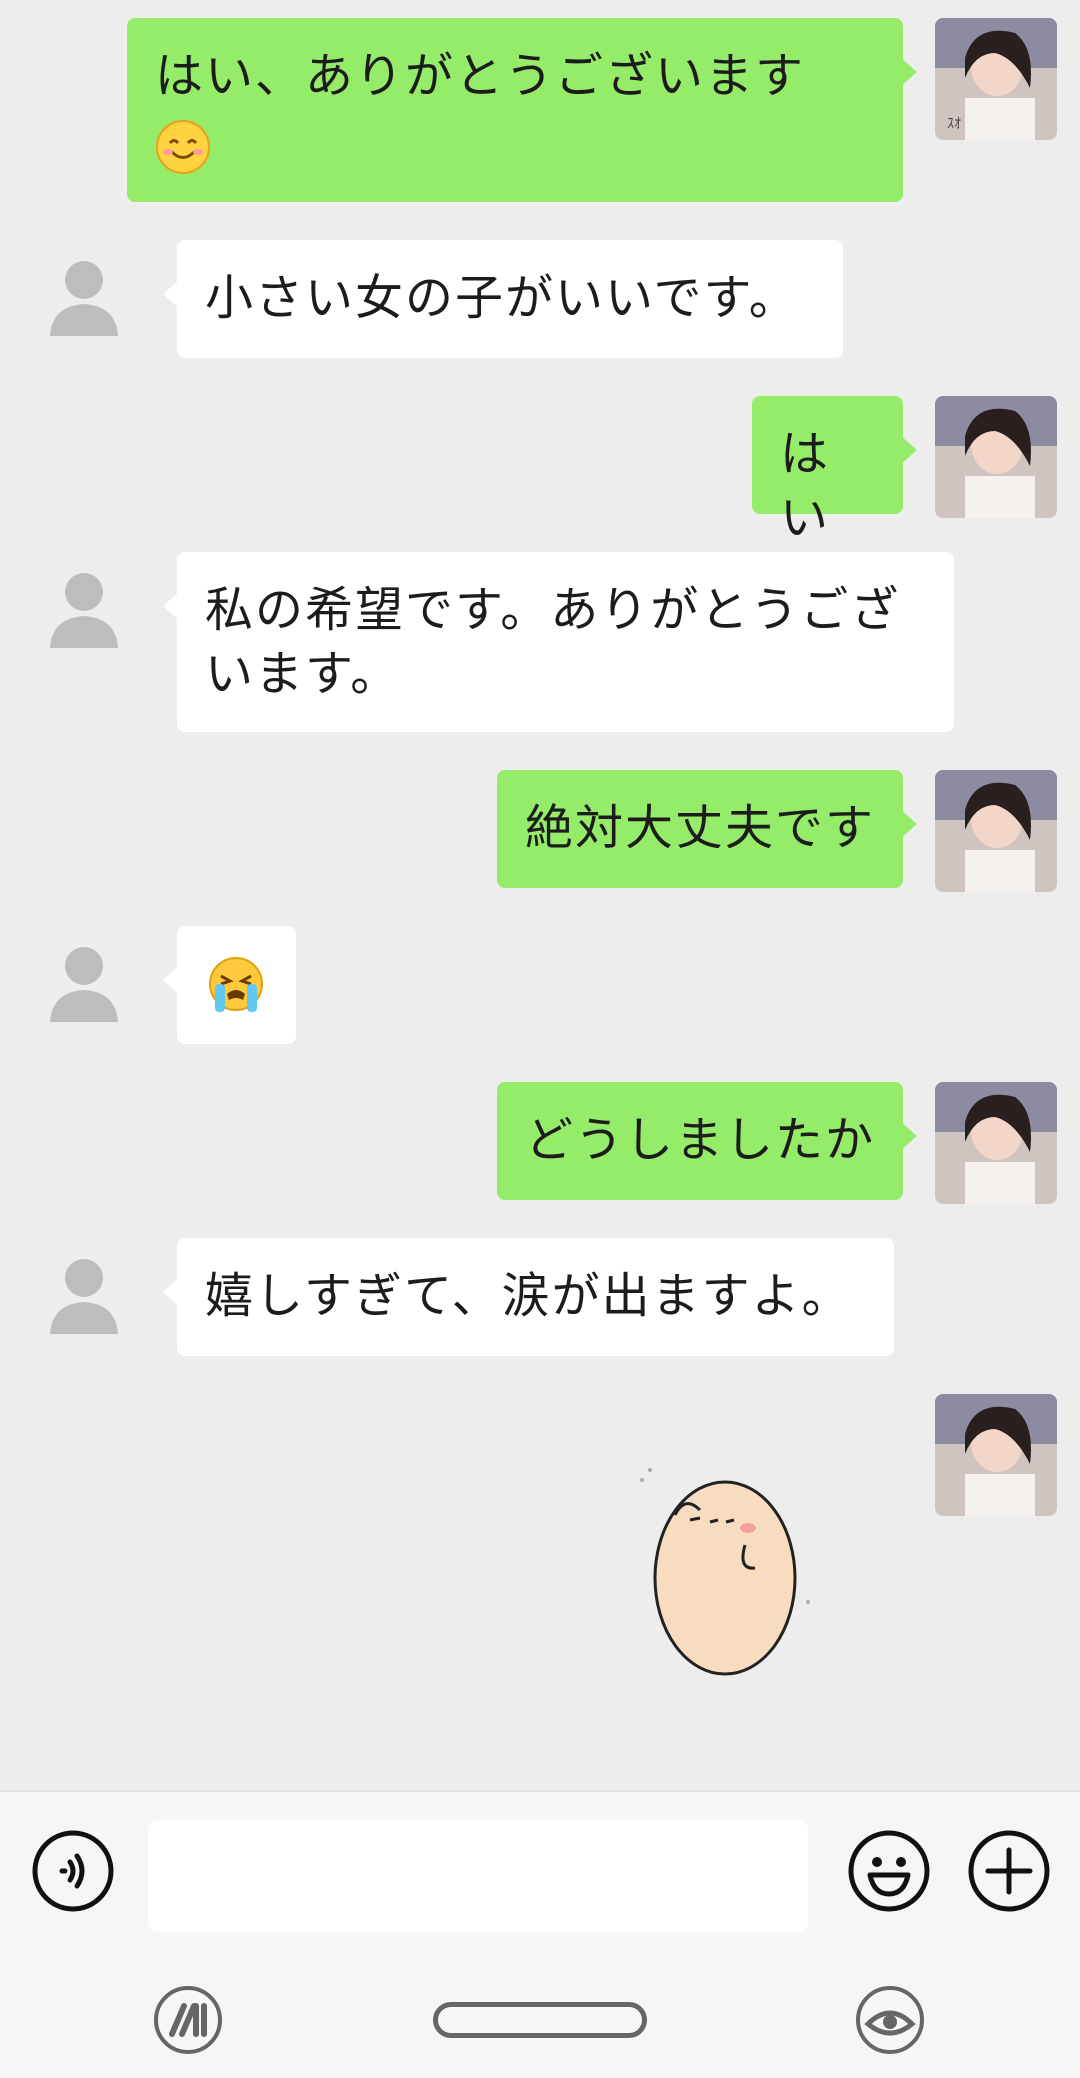 This screenshot has width=1080, height=2078. I want to click on input-bar, so click(540, 1870).